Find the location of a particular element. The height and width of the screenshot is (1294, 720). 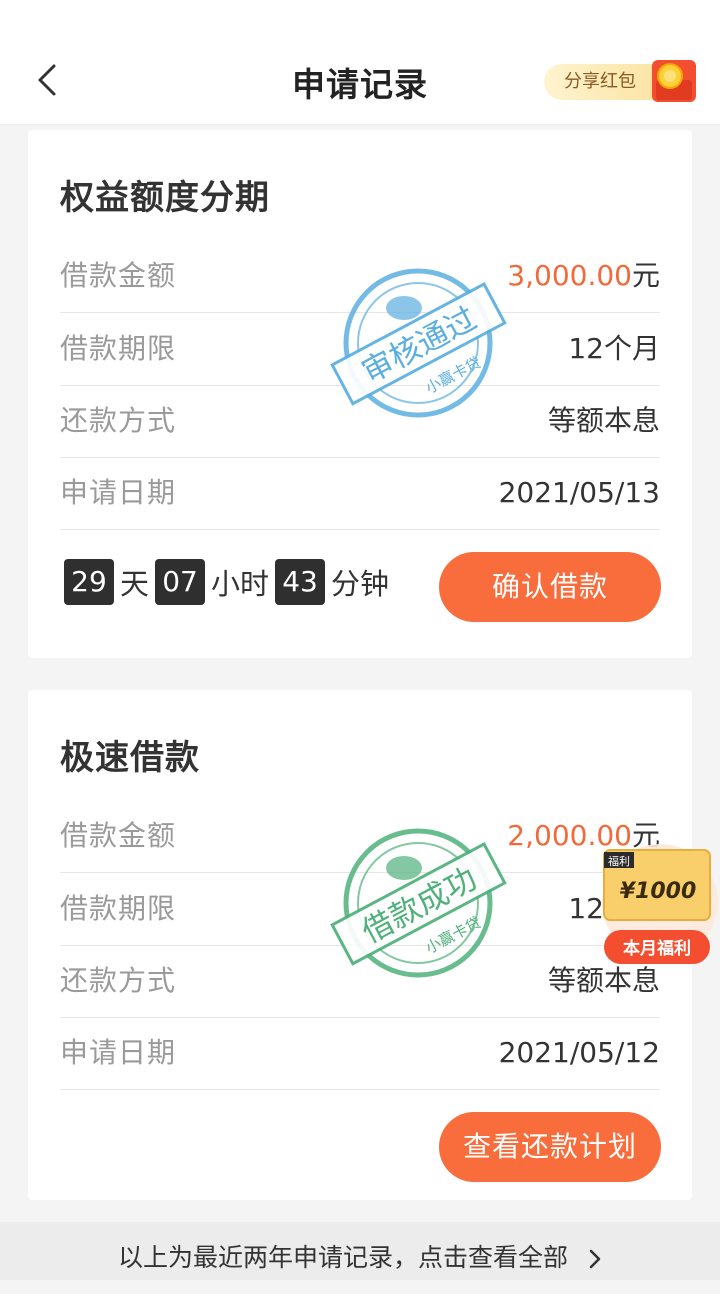

view-all-records-link: 以上为最近两年申请记录，点击查看全部 is located at coordinates (360, 1251).